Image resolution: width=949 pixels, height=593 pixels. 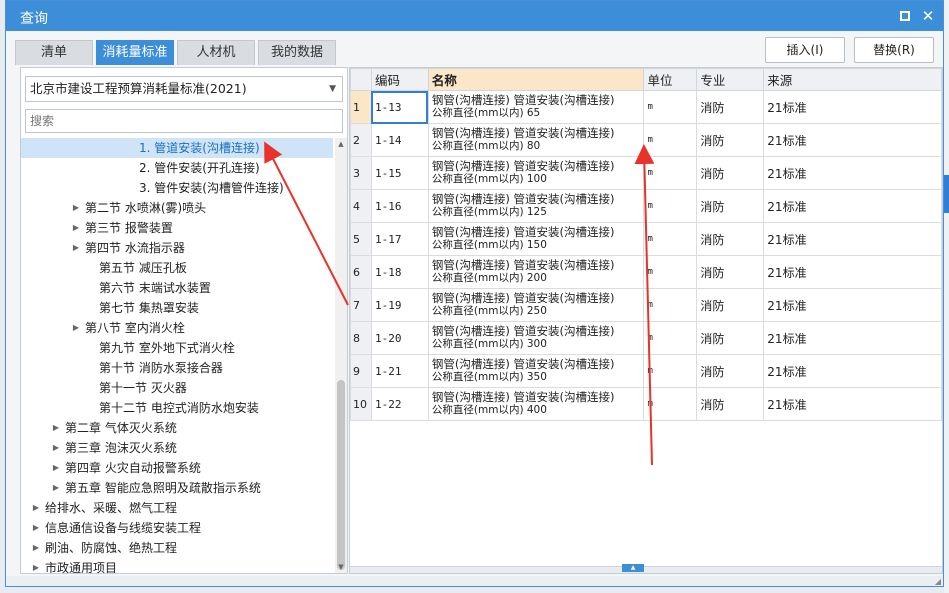 I want to click on cell-name: 钢管(沟槽连接) 管道安装(沟槽连接) 公称直径(mm以内) 350, so click(x=536, y=371).